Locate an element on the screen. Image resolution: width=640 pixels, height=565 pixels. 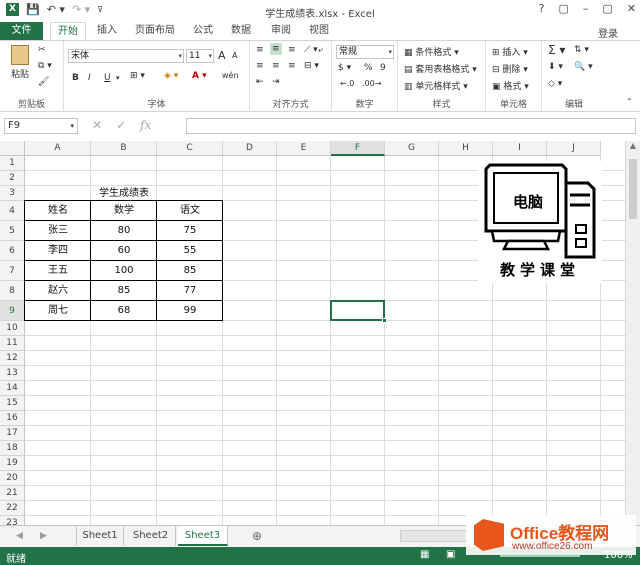
active-cell-f9 is located at coordinates (357, 310).